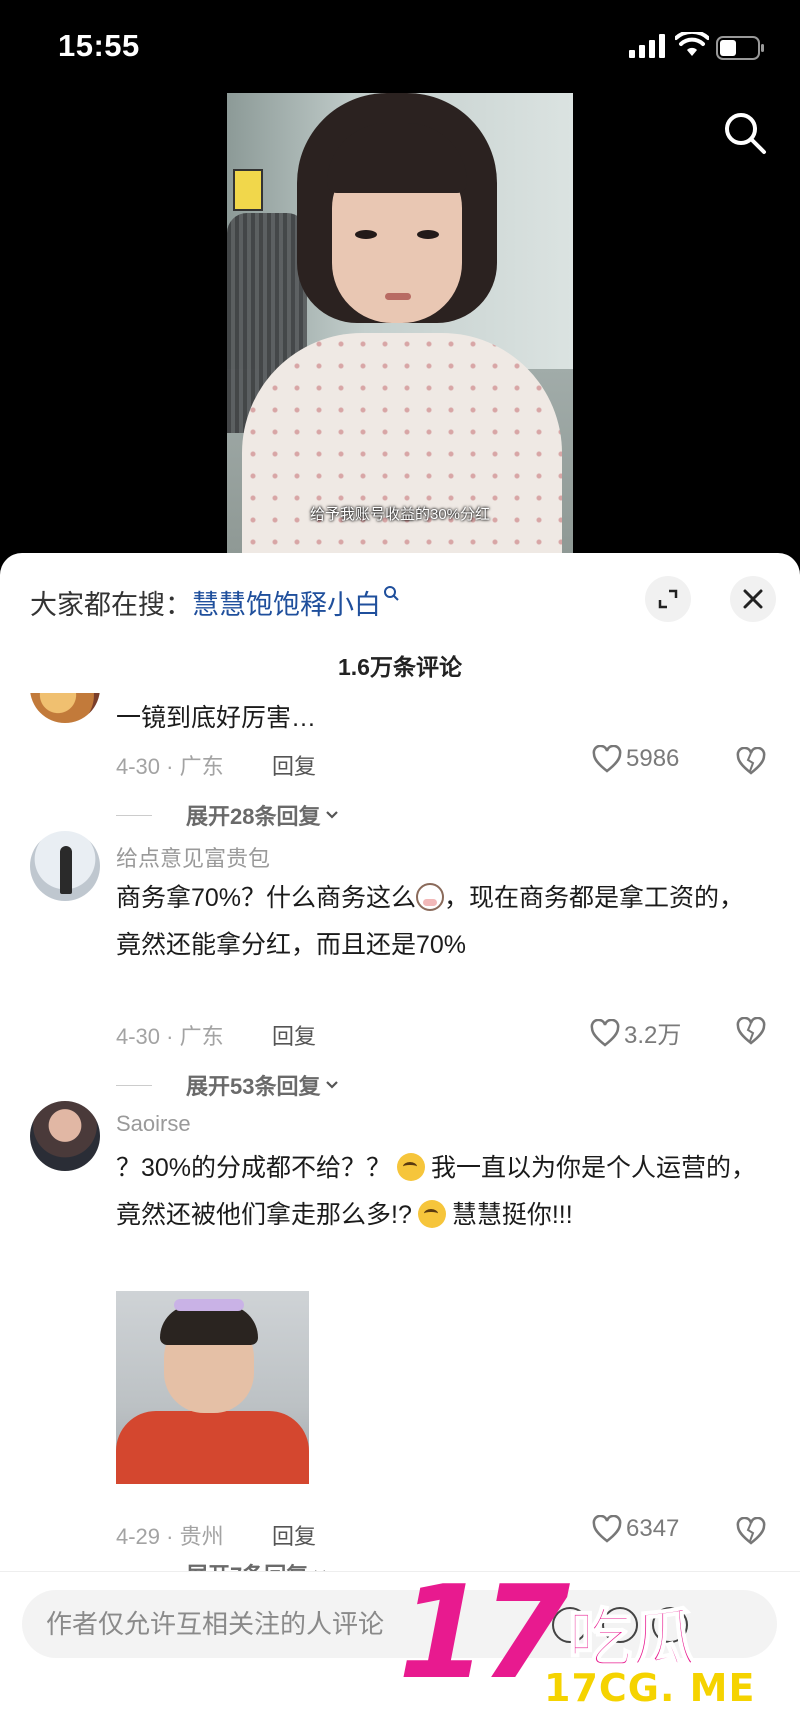 The height and width of the screenshot is (1731, 800). Describe the element at coordinates (431, 1214) in the screenshot. I see `crying-emoji-icon` at that location.